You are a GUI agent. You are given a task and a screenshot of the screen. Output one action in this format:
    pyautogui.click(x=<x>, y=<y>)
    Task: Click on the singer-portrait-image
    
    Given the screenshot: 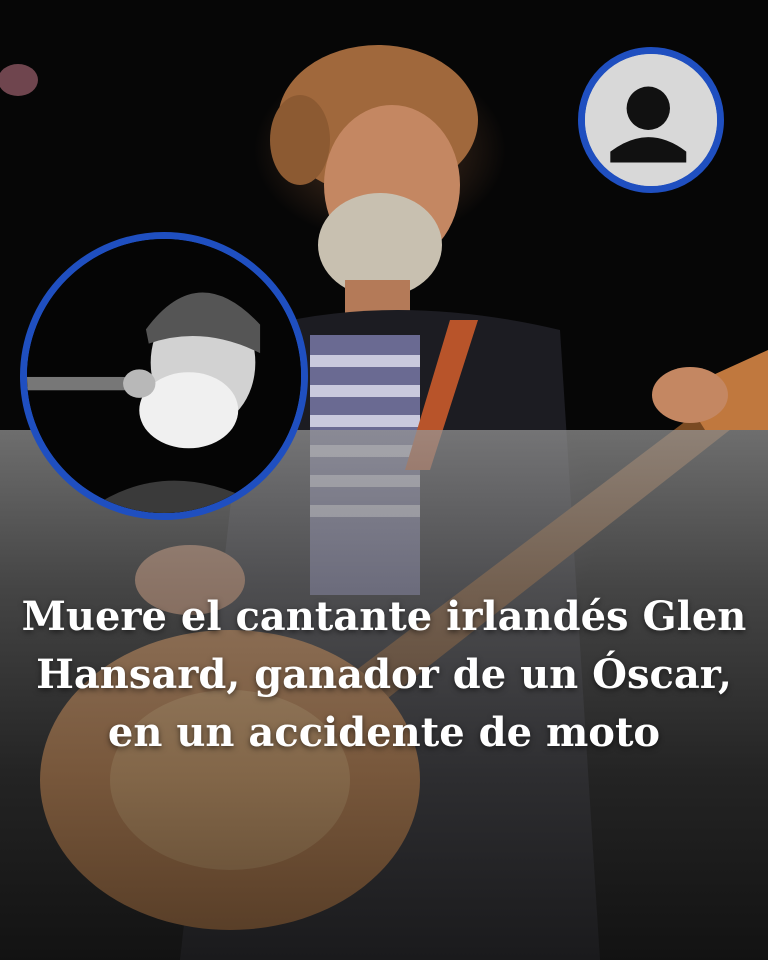 What is the action you would take?
    pyautogui.click(x=164, y=376)
    